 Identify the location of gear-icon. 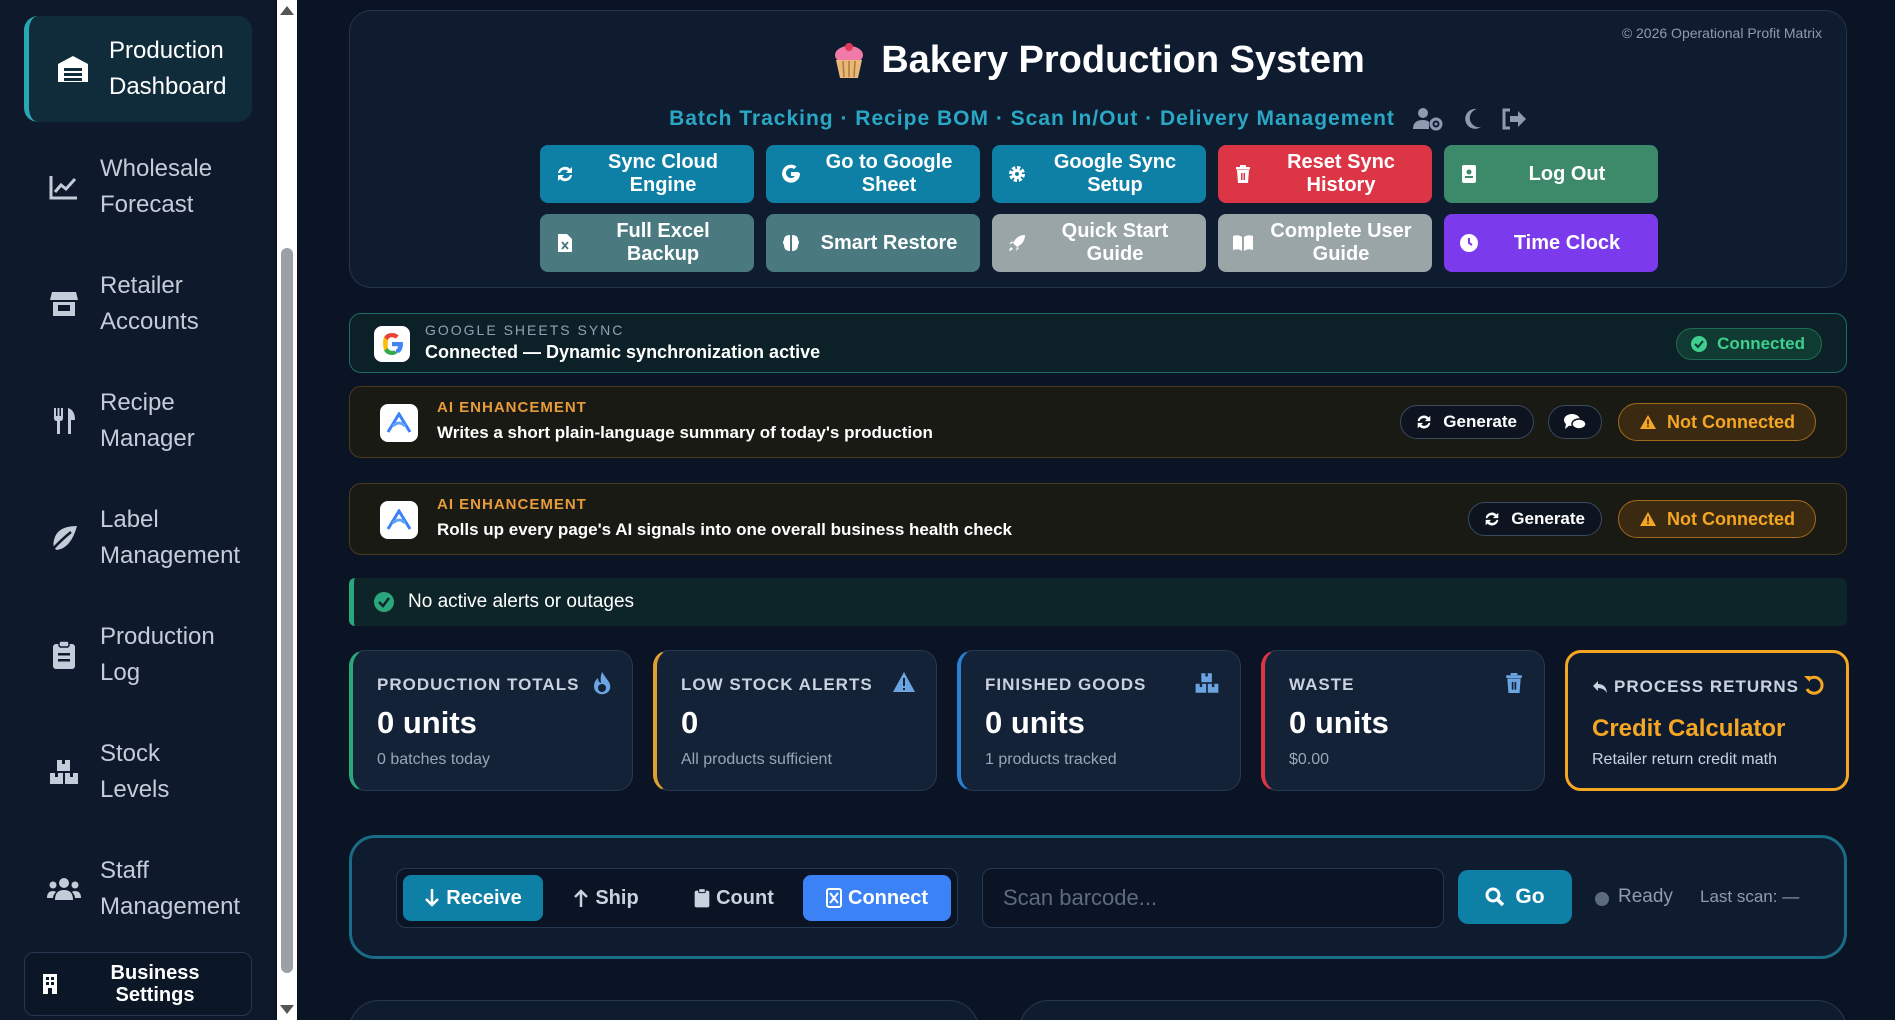
(1017, 174).